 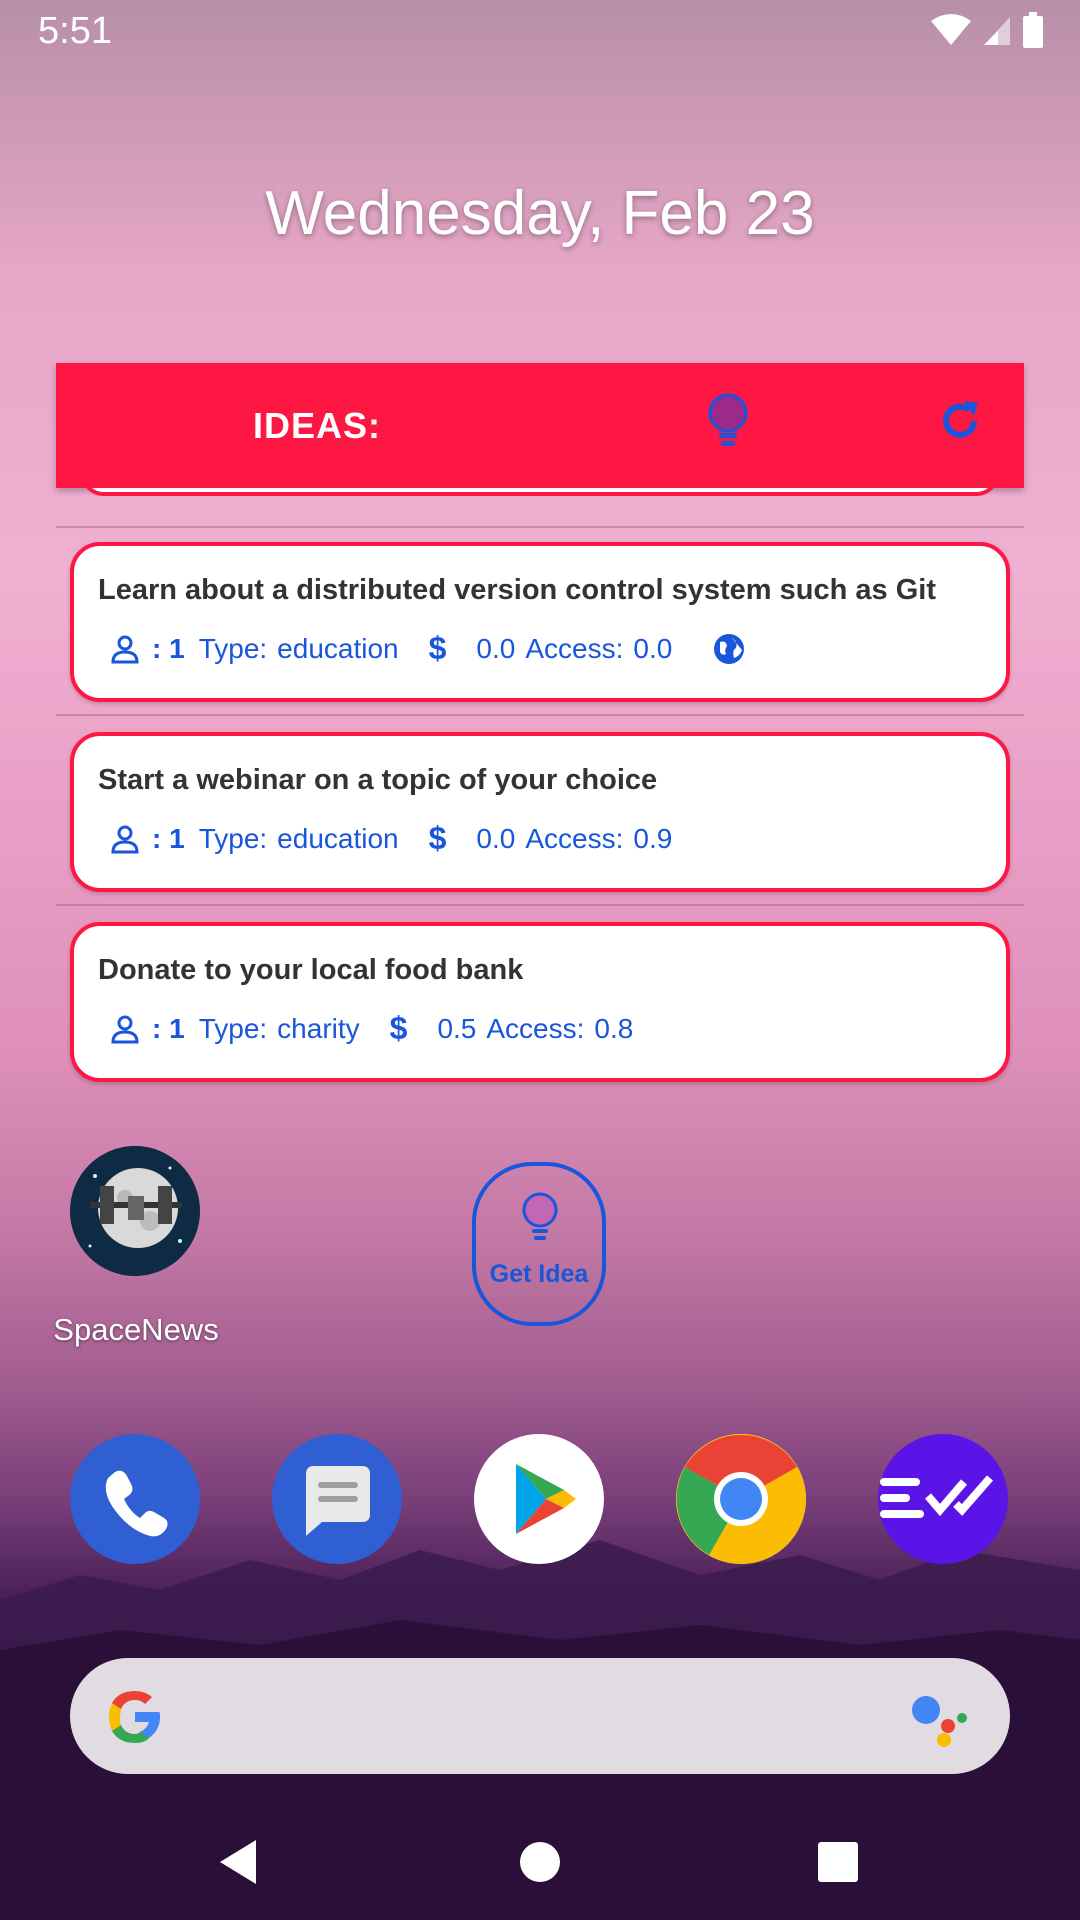 What do you see at coordinates (653, 838) in the screenshot?
I see `idea-accessibility: 0.9` at bounding box center [653, 838].